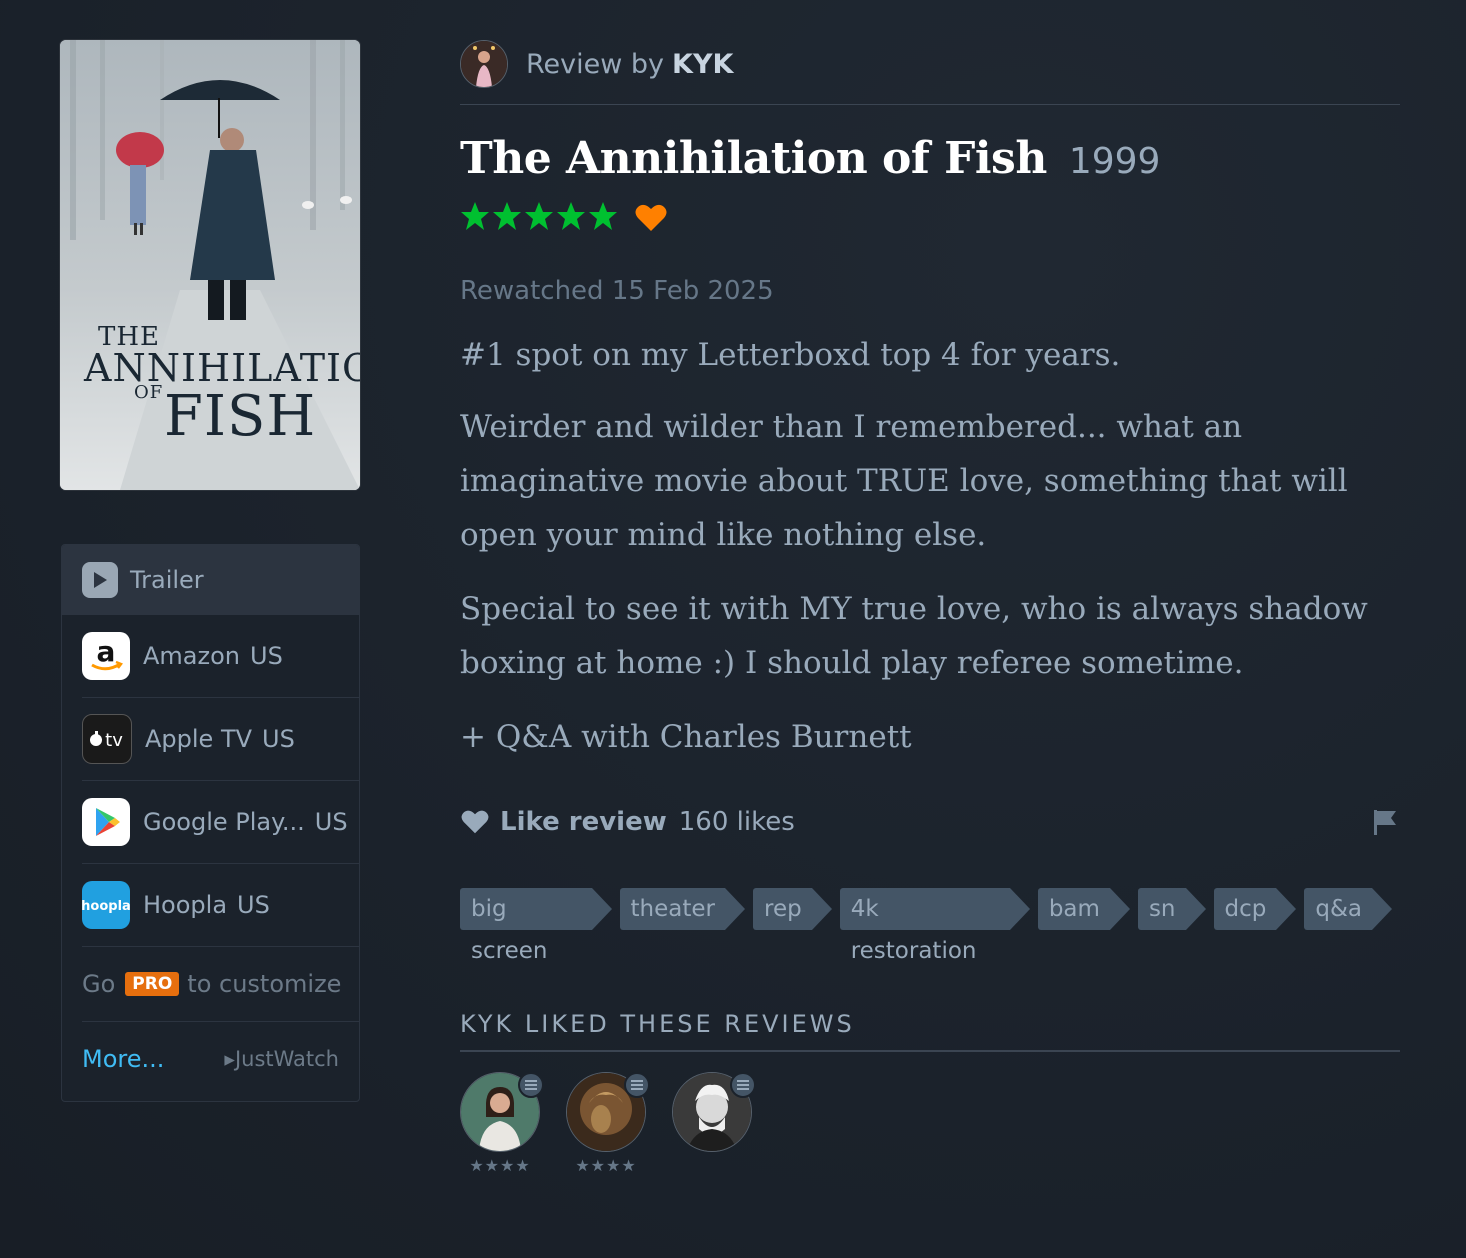  Describe the element at coordinates (484, 64) in the screenshot. I see `reviewer-avatar` at that location.